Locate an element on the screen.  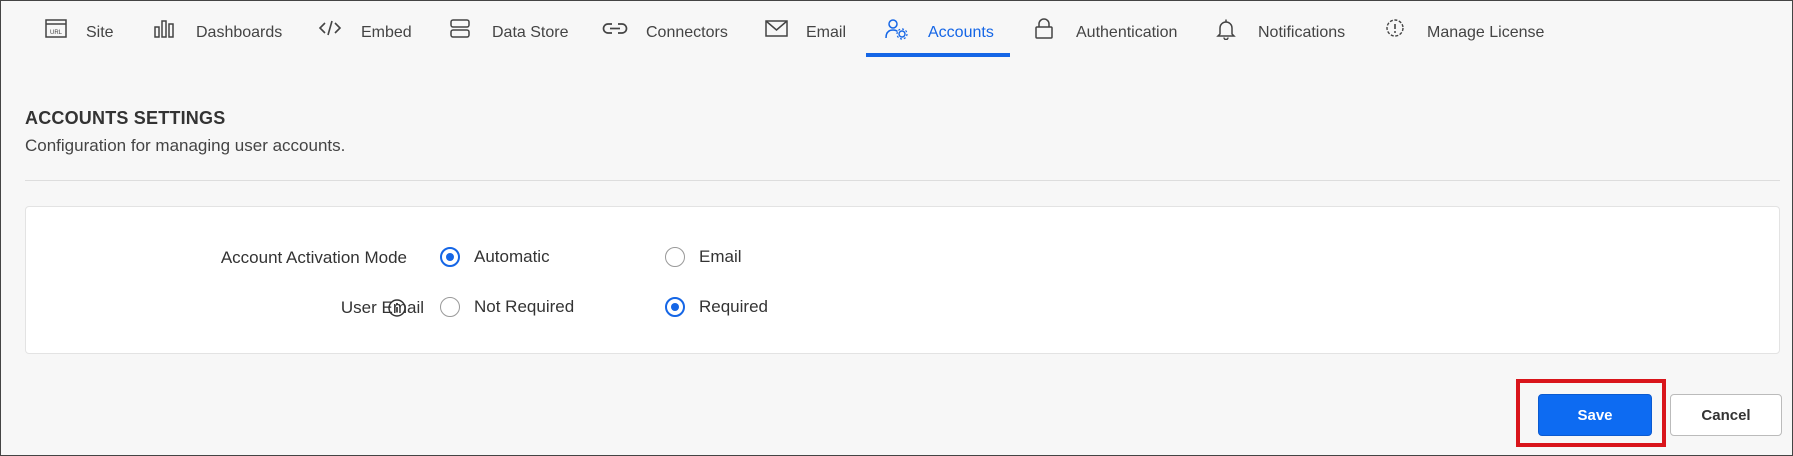
bar-chart-icon is located at coordinates (165, 29).